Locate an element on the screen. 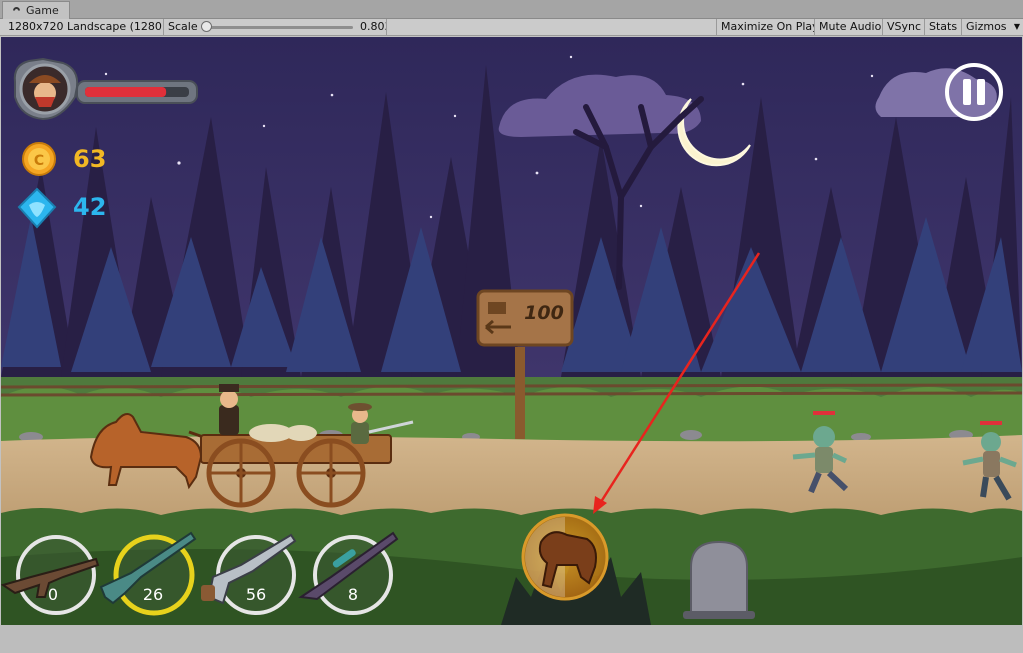 This screenshot has width=1023, height=653. gizmos-dropdown: Gizmos ▼ is located at coordinates (992, 27).